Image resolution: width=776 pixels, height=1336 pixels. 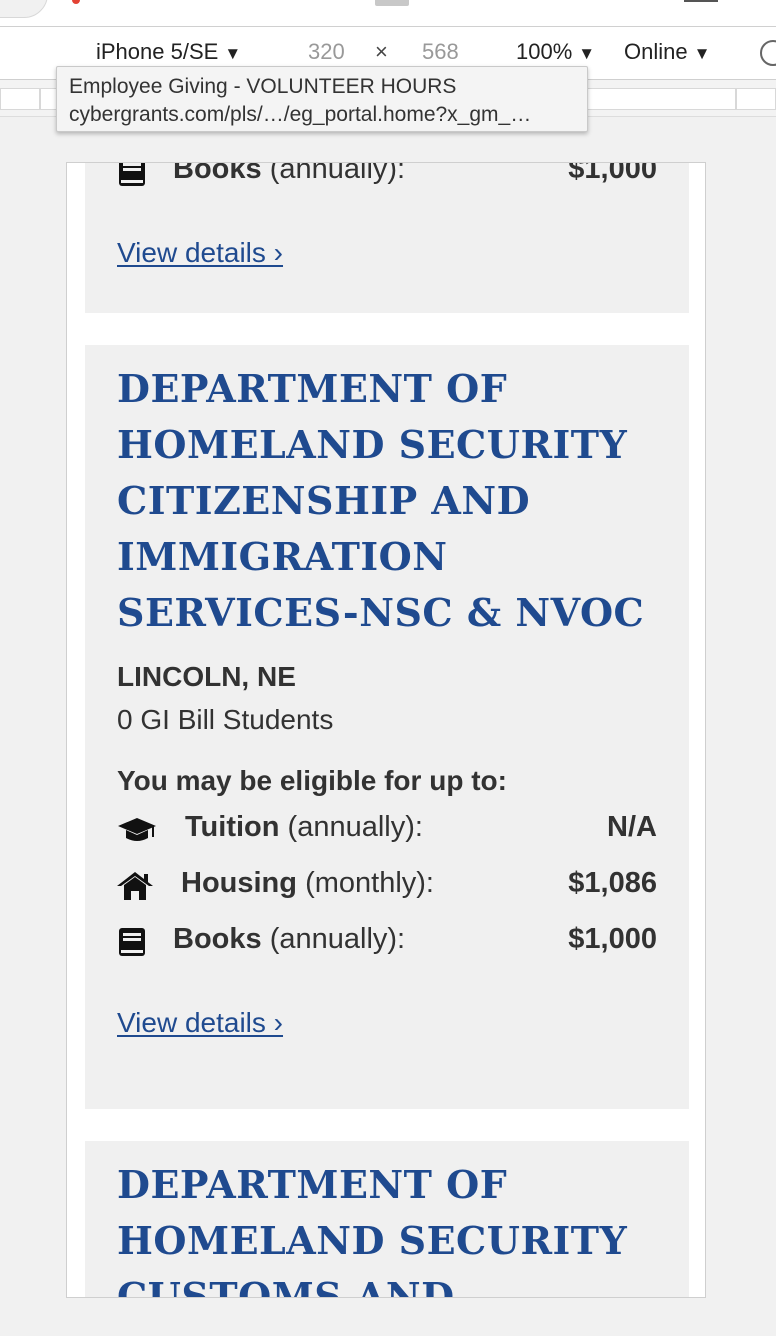 I want to click on benefit-label: Tuition (annually):, so click(x=304, y=827).